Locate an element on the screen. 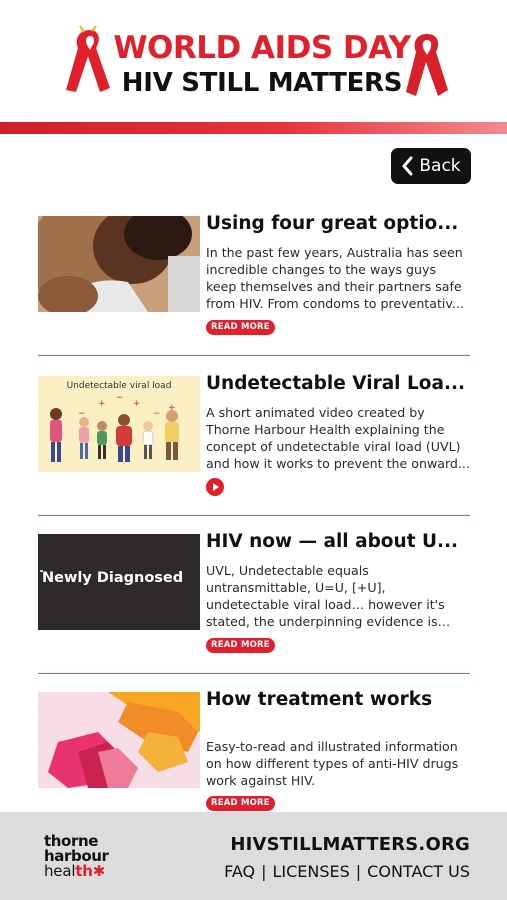  article-title: How treatment works is located at coordinates (339, 699).